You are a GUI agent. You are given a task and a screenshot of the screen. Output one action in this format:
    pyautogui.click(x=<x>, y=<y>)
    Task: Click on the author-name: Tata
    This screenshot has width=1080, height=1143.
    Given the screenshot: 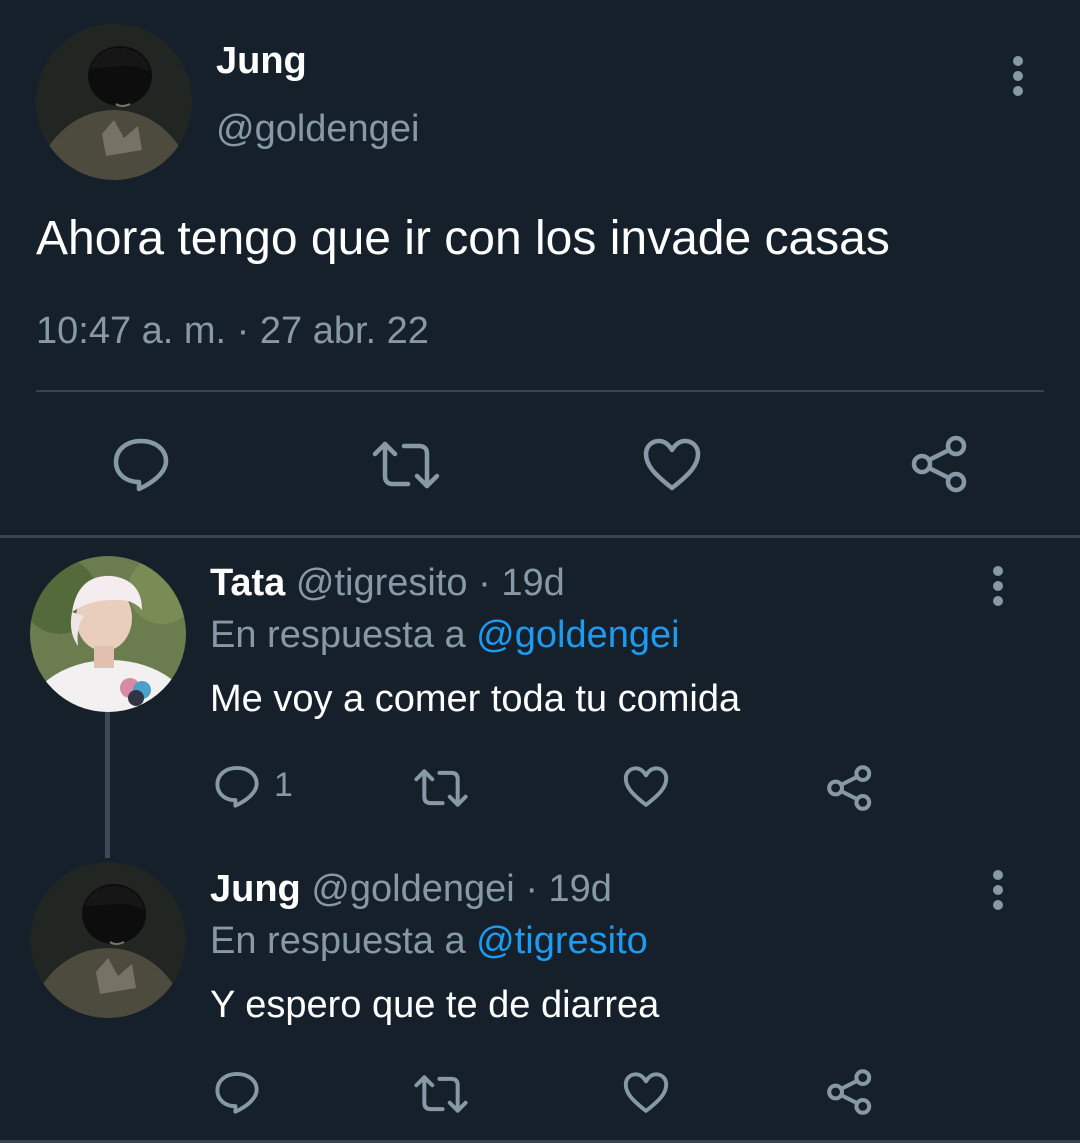 What is the action you would take?
    pyautogui.click(x=247, y=583)
    